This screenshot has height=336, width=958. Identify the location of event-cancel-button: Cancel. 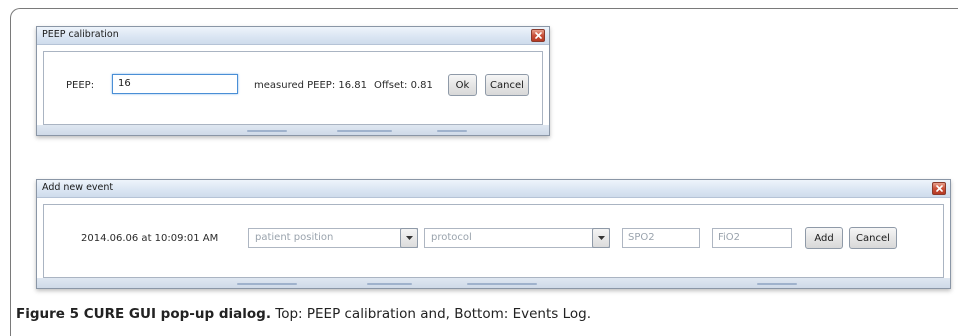
(873, 238).